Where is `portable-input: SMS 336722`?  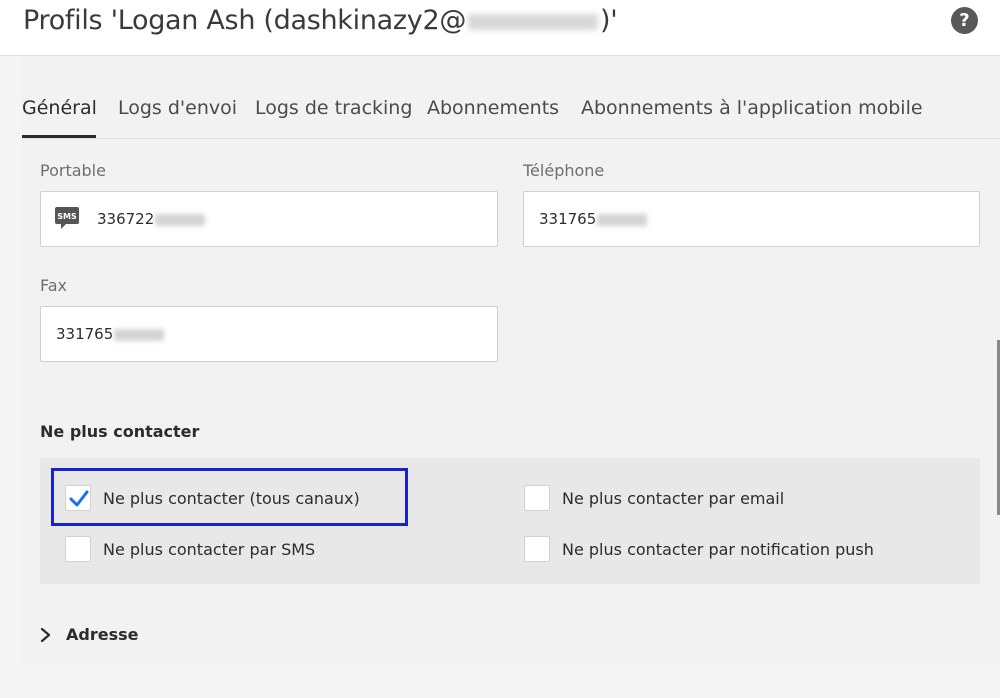
portable-input: SMS 336722 is located at coordinates (269, 219).